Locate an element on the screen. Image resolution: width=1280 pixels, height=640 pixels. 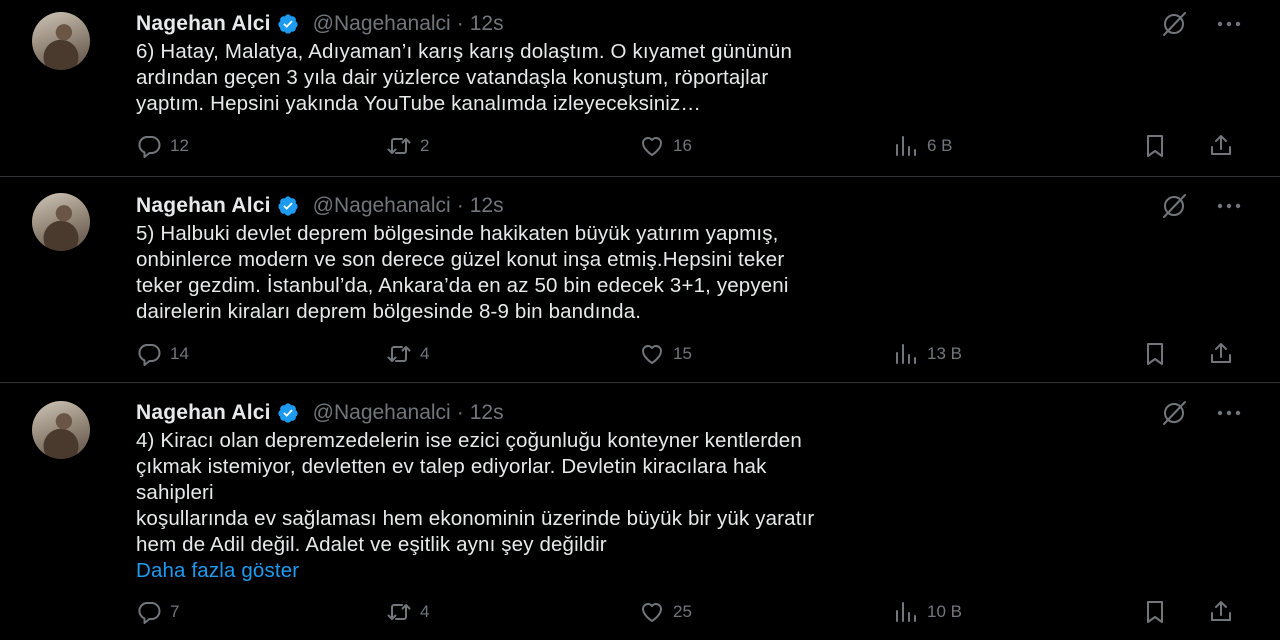
reply-count: 14 is located at coordinates (179, 353).